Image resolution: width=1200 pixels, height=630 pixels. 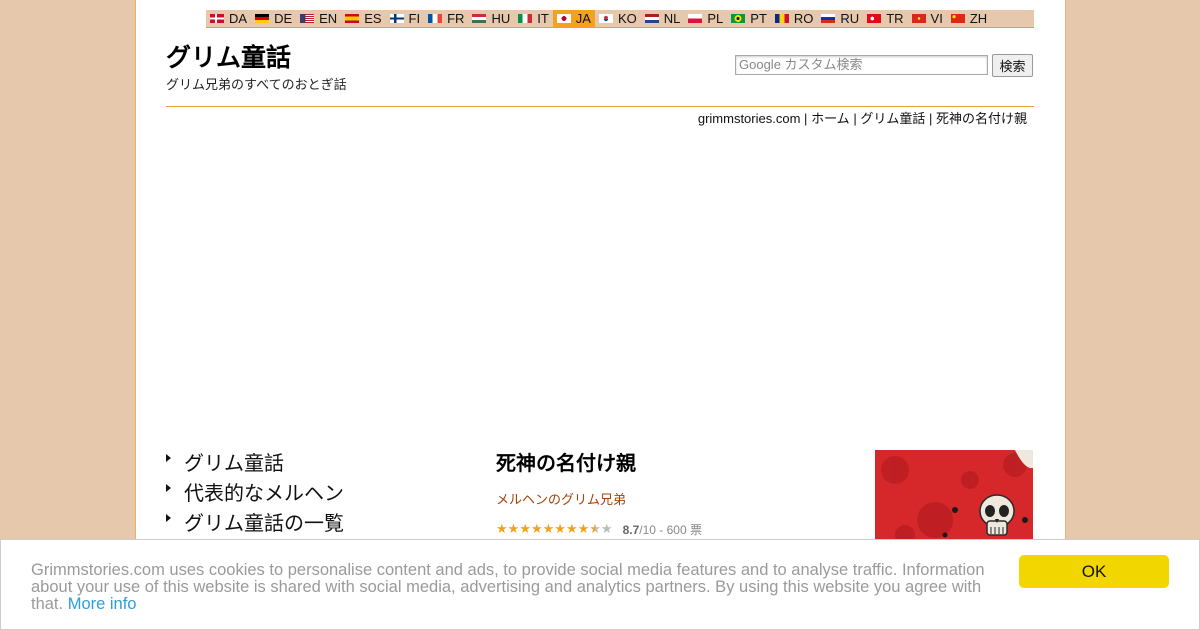 I want to click on breadcrumb-section-link: グリム童話, so click(x=892, y=118).